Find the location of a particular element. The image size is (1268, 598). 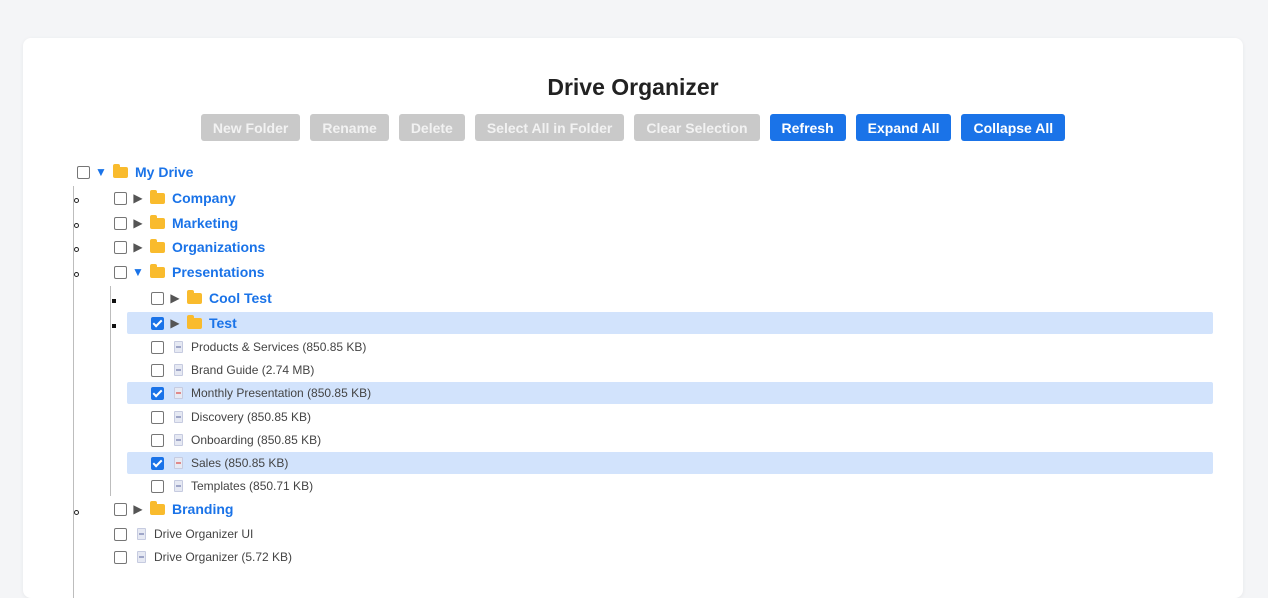

tree-row-company: ▶ Company is located at coordinates (175, 198).